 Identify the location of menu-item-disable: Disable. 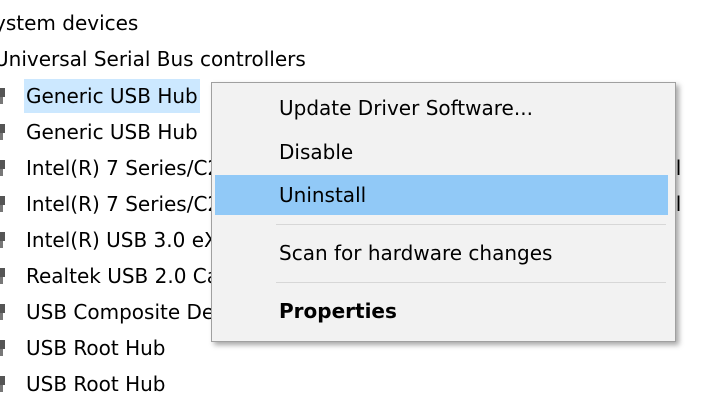
(441, 152).